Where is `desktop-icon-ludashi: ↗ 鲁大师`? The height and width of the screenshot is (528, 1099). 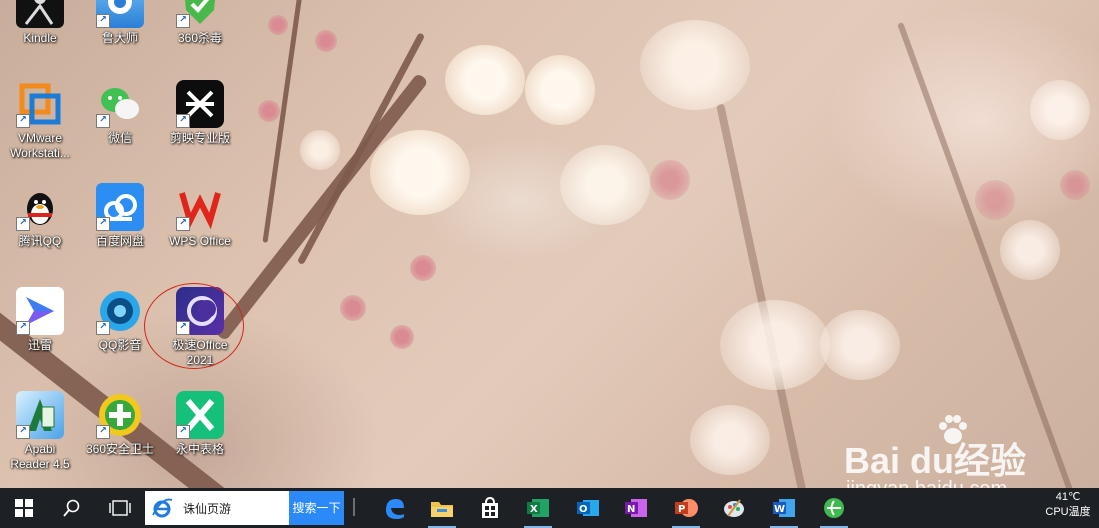
desktop-icon-ludashi: ↗ 鲁大师 is located at coordinates (120, 23).